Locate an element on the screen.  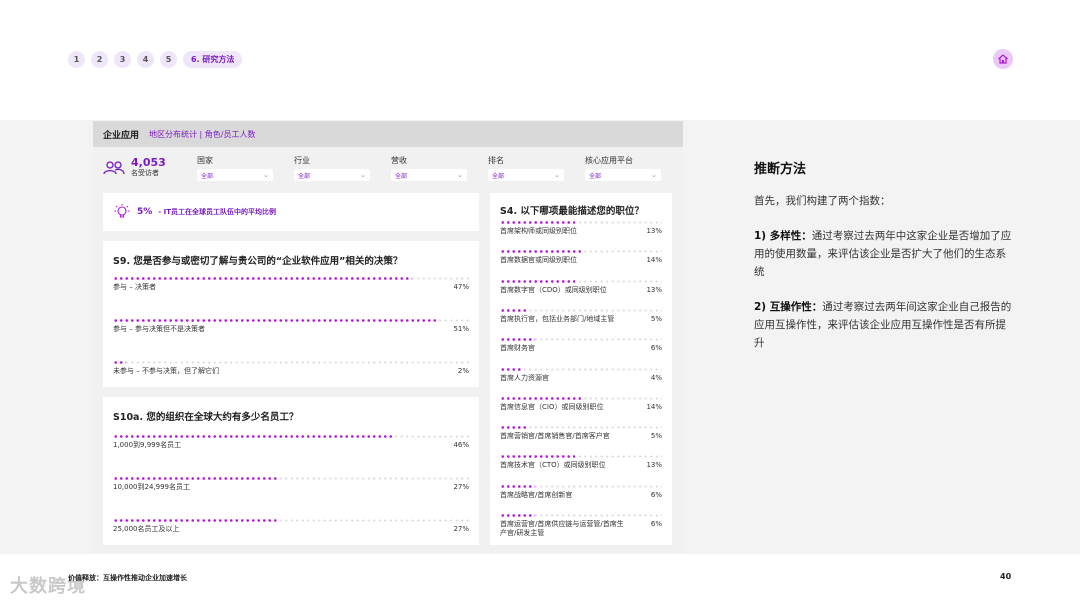
filter-revenue: 营收 全部 ⌄ is located at coordinates (429, 168).